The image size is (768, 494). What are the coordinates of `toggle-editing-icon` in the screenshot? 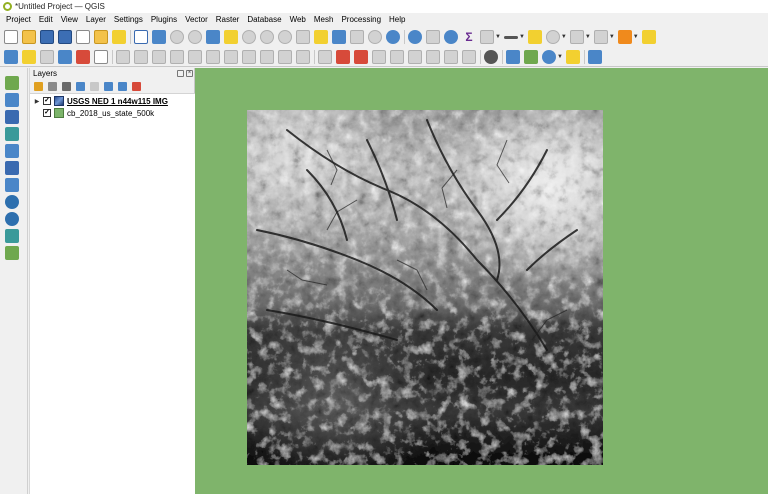 It's located at (83, 56).